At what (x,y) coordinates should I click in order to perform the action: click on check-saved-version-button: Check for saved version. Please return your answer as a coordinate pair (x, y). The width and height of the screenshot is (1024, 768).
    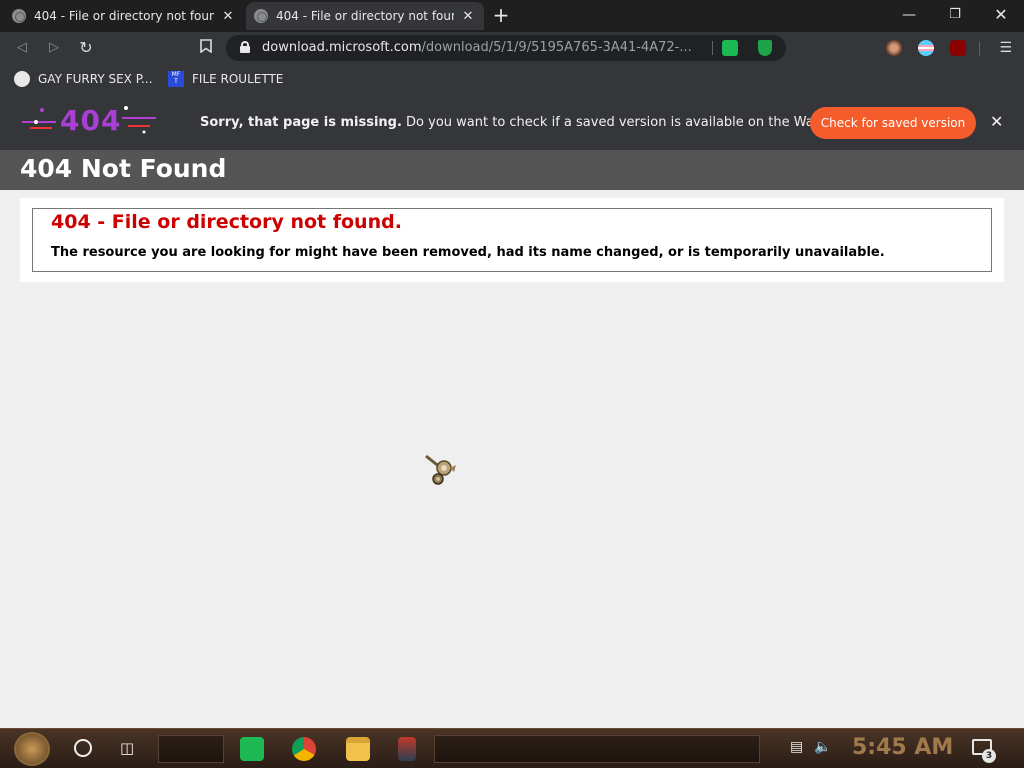
    Looking at the image, I should click on (893, 123).